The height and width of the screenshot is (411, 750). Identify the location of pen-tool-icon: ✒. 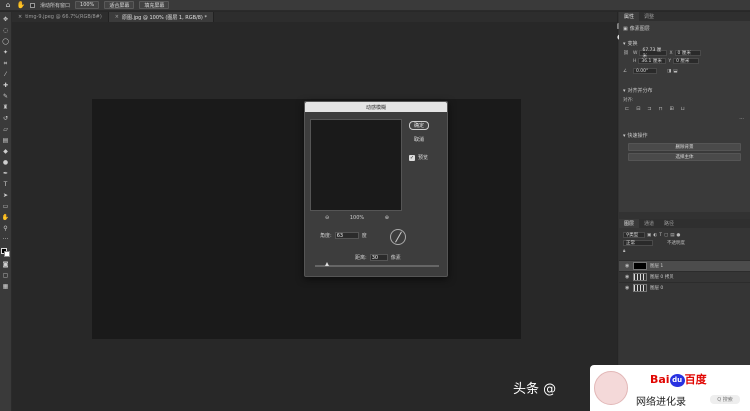
(5, 173).